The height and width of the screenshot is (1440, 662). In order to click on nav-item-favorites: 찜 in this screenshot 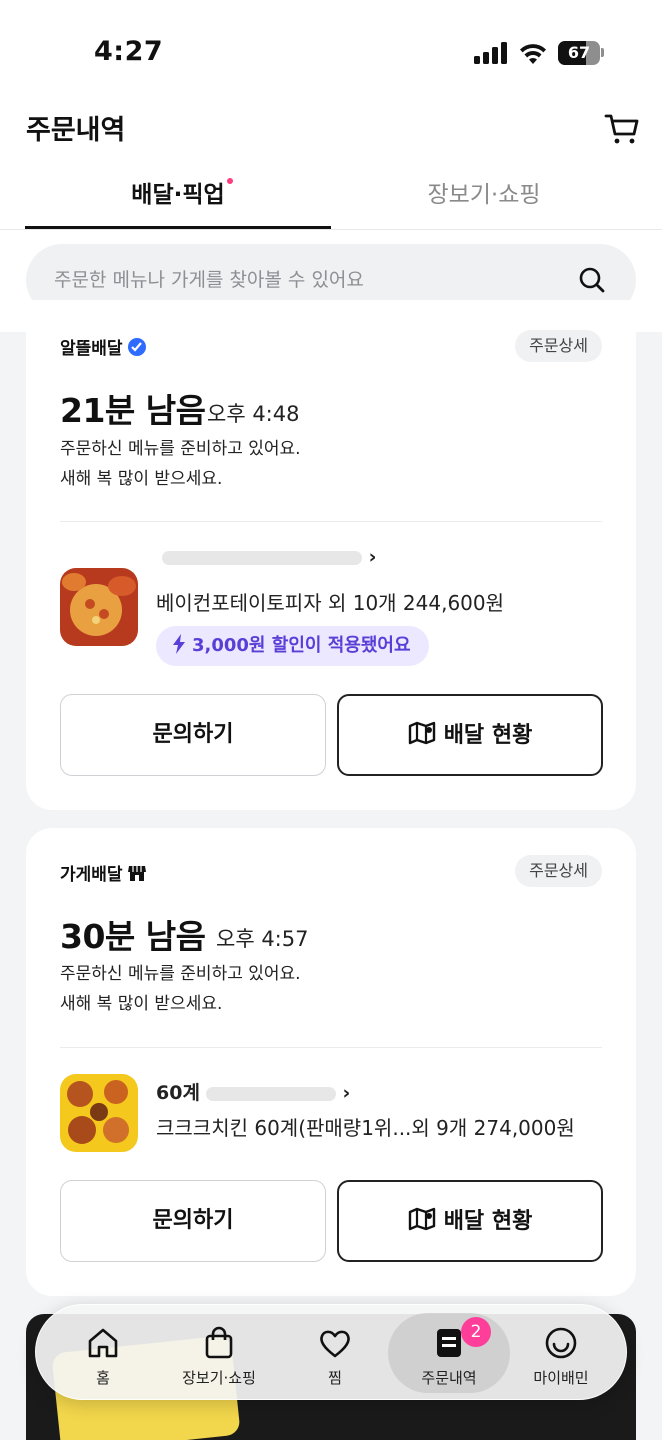, I will do `click(335, 1353)`.